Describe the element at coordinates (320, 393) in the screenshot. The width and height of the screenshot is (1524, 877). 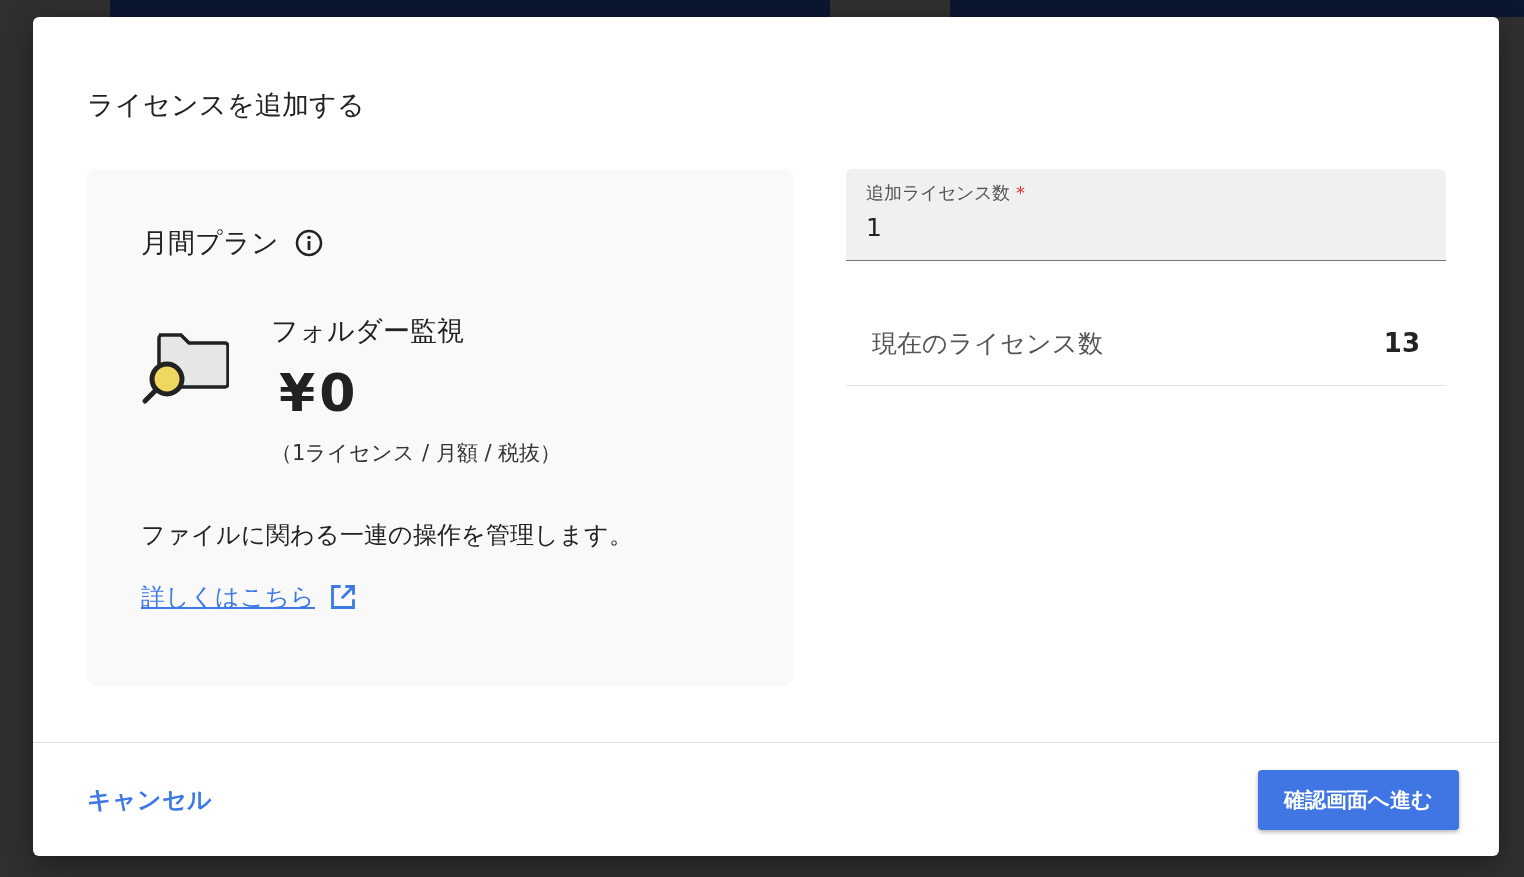
I see `price: ¥0` at that location.